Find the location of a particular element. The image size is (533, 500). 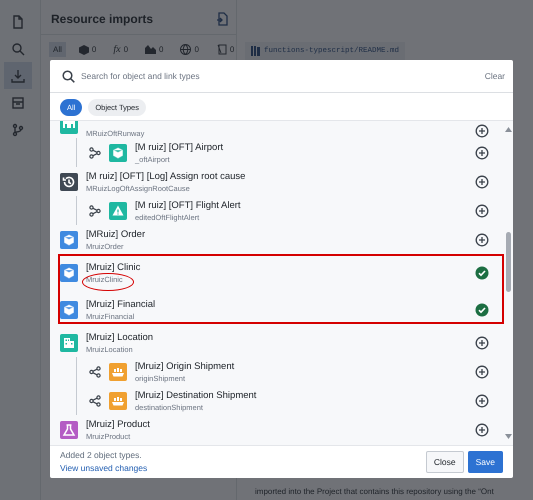

import-file-icon is located at coordinates (222, 19).